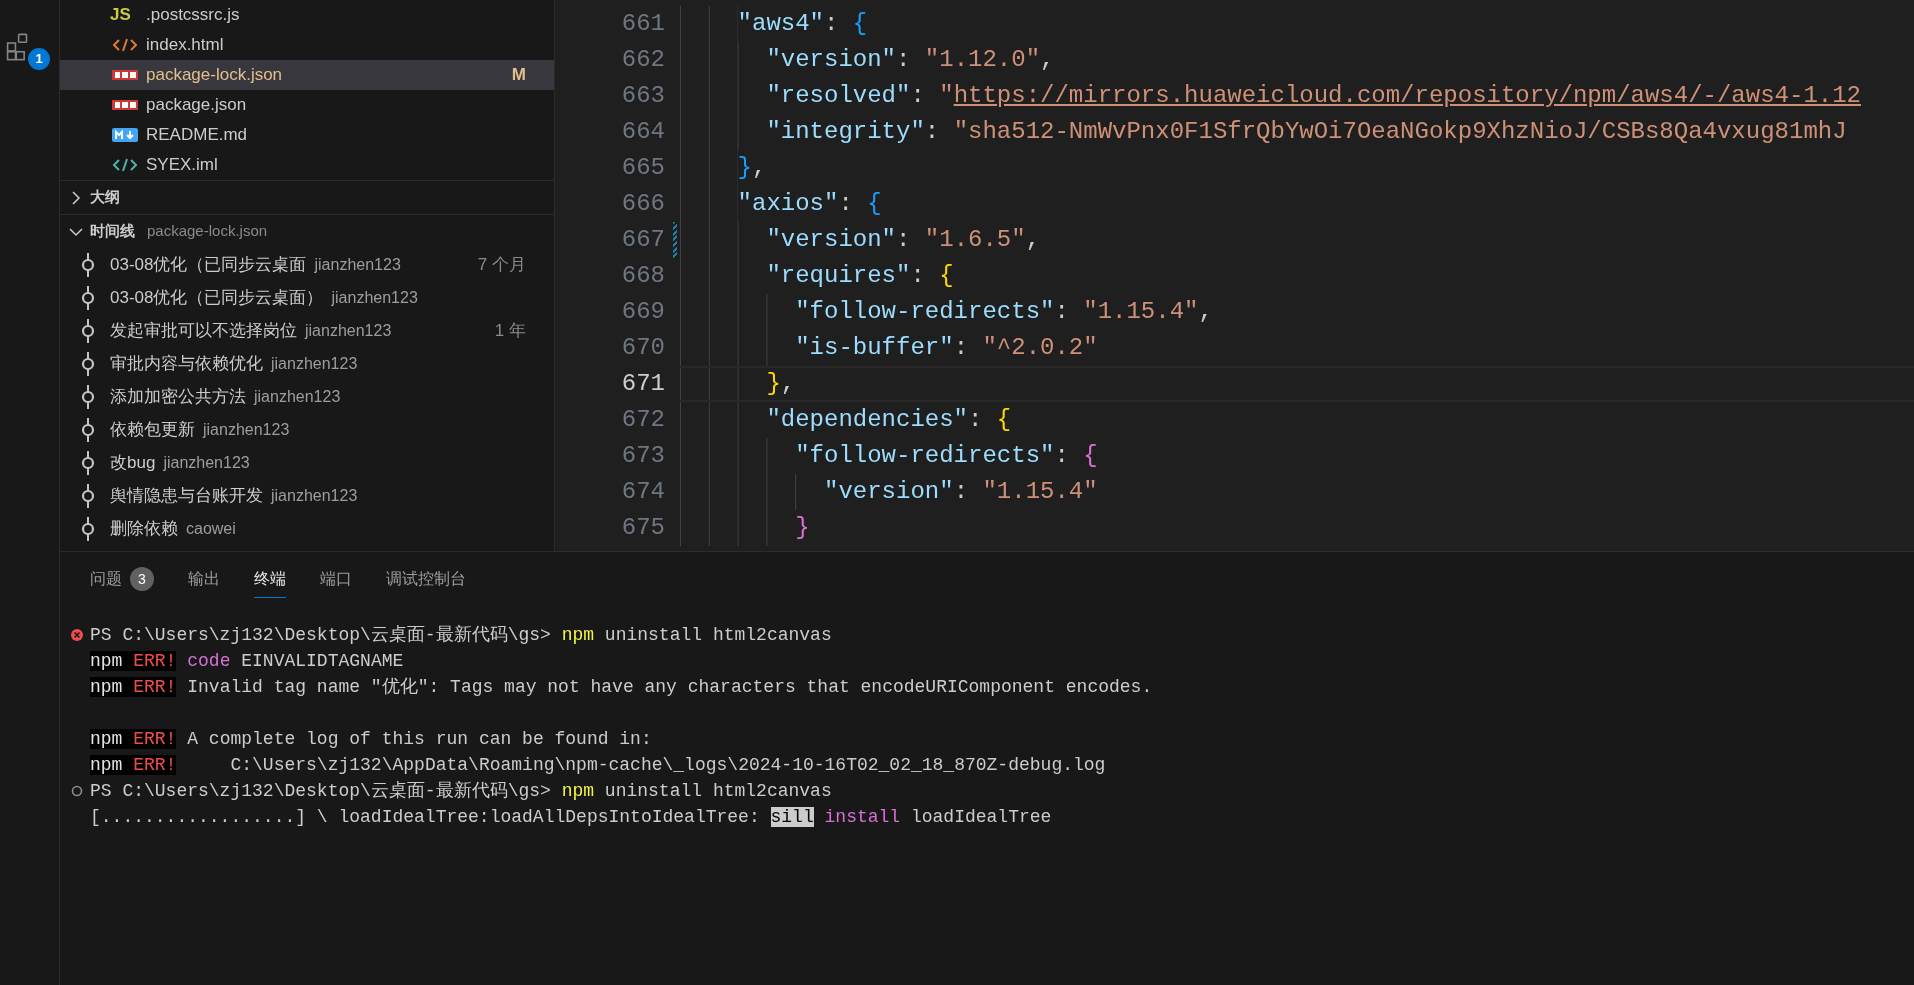  Describe the element at coordinates (642, 528) in the screenshot. I see `line-number: 675` at that location.